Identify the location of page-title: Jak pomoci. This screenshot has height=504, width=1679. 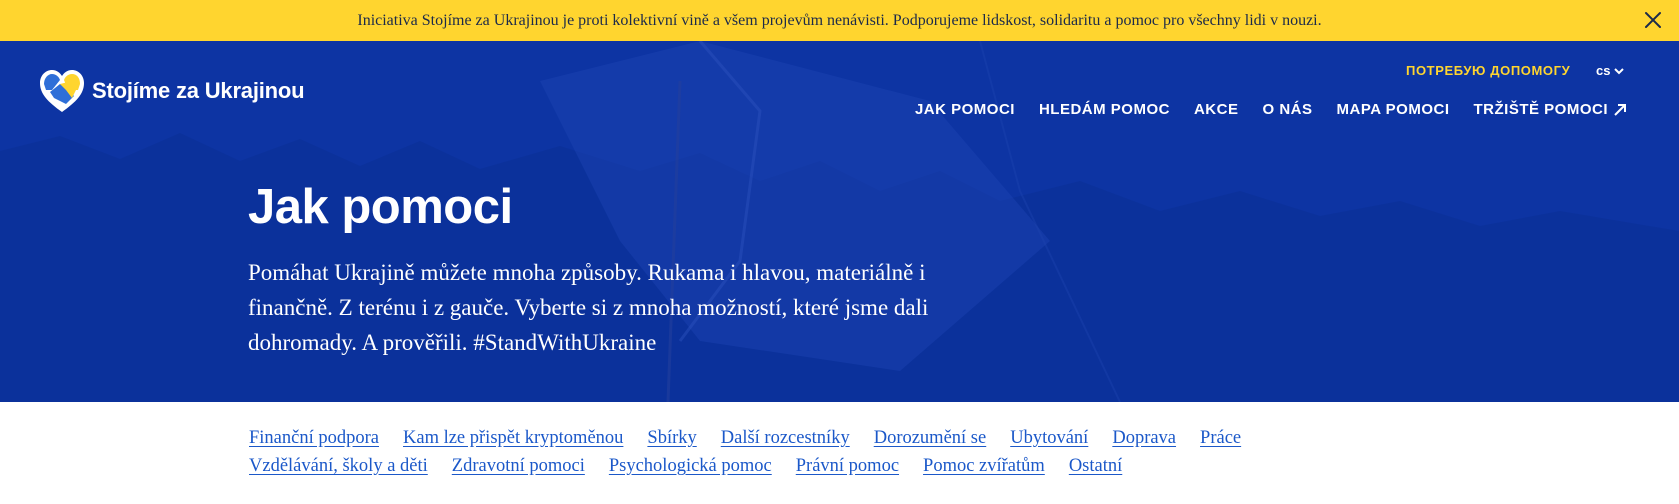
(380, 207).